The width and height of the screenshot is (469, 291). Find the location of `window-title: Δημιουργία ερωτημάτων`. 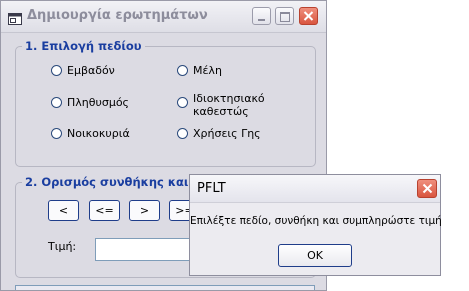

window-title: Δημιουργία ερωτημάτων is located at coordinates (117, 15).